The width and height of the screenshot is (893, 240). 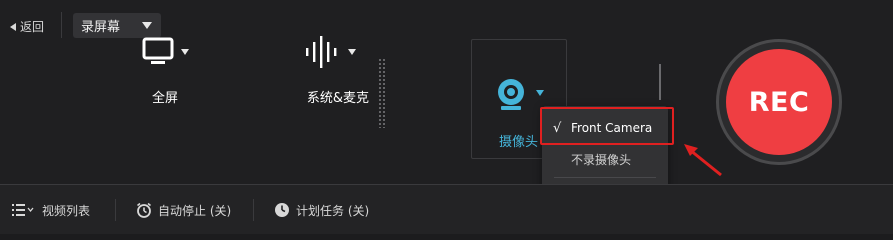 What do you see at coordinates (195, 210) in the screenshot?
I see `auto-stop-label: 自动停止 (关)` at bounding box center [195, 210].